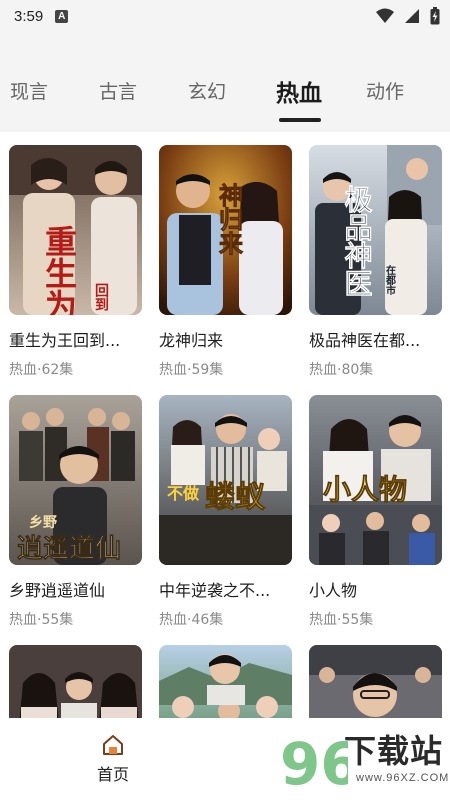  I want to click on drama-meta: 热血·46集, so click(191, 620).